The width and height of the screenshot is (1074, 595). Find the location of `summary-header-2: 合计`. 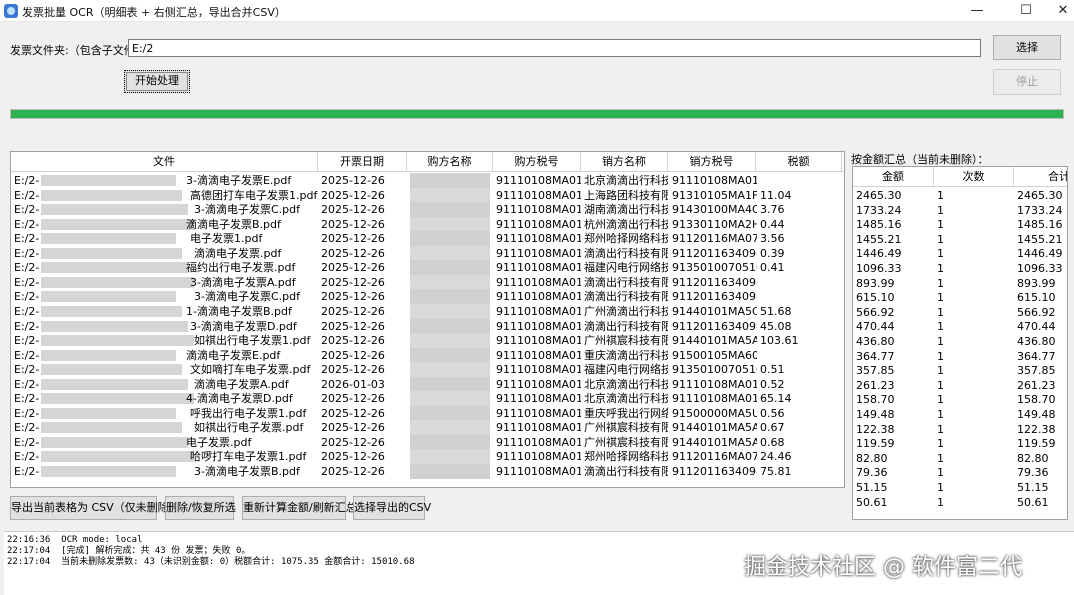

summary-header-2: 合计 is located at coordinates (1040, 177).